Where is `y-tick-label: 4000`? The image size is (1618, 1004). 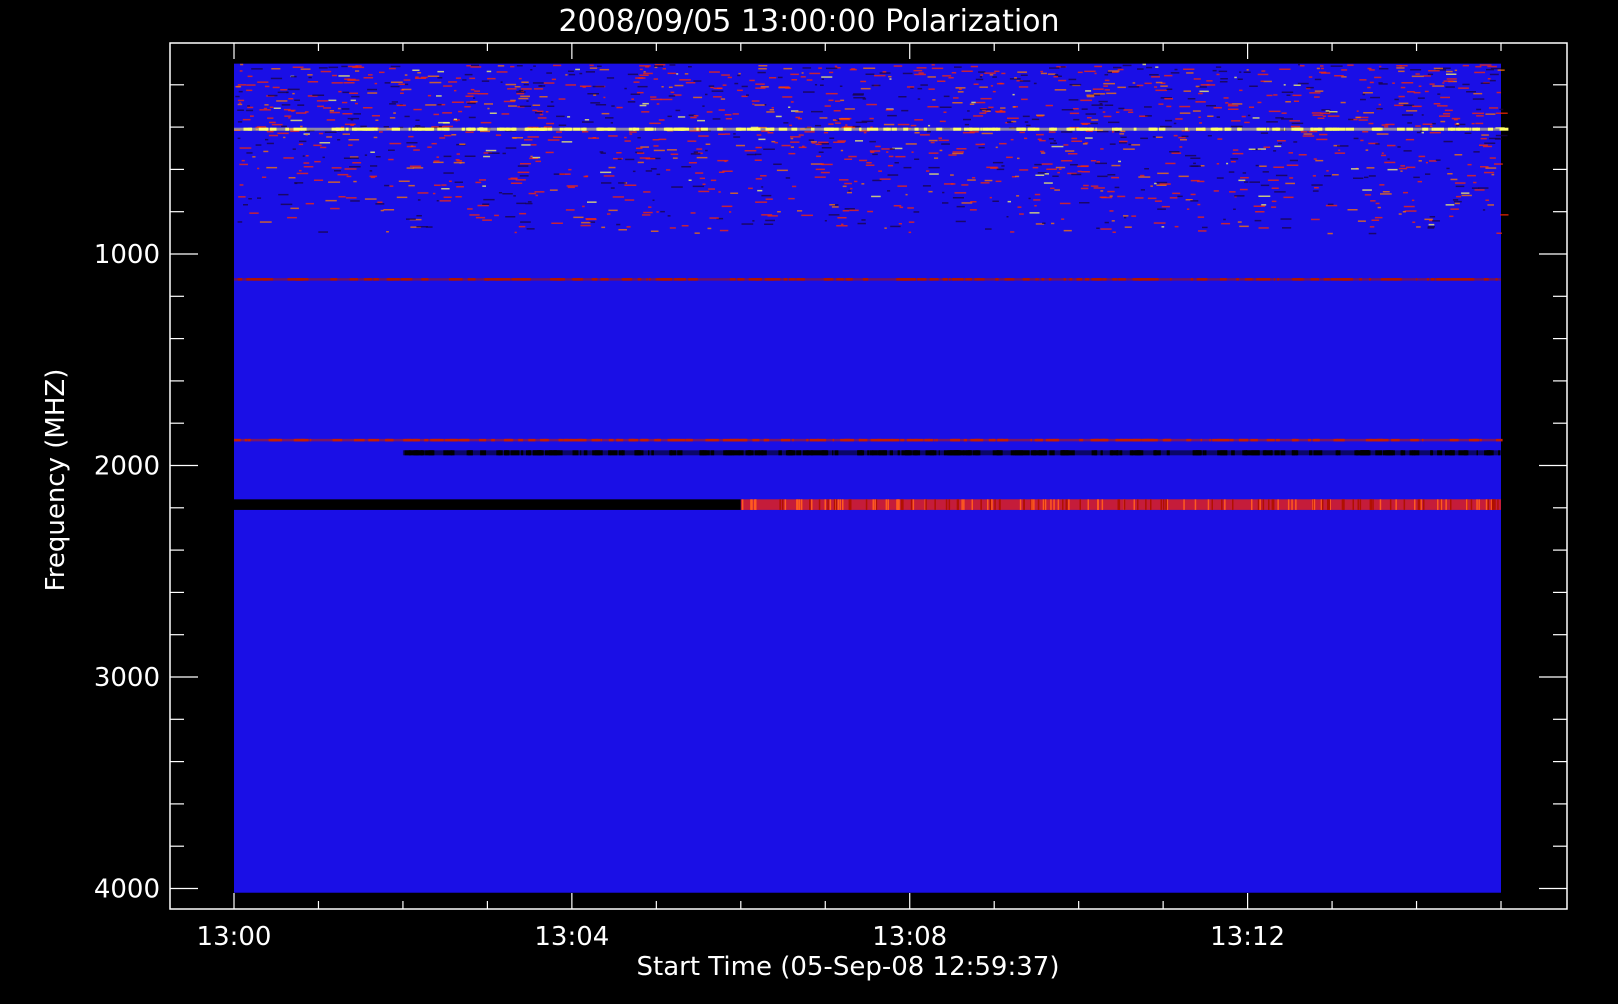
y-tick-label: 4000 is located at coordinates (127, 890).